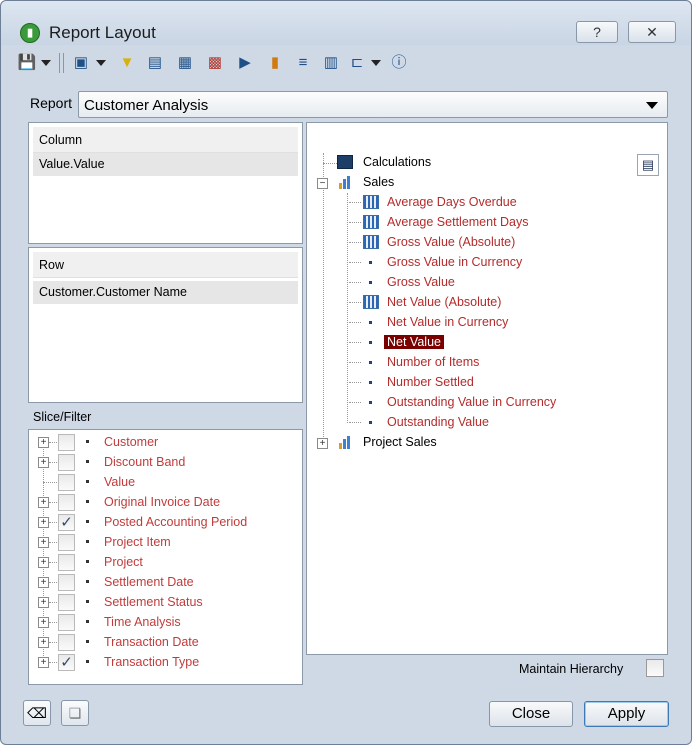  Describe the element at coordinates (153, 602) in the screenshot. I see `filter-label: Settlement Status` at that location.